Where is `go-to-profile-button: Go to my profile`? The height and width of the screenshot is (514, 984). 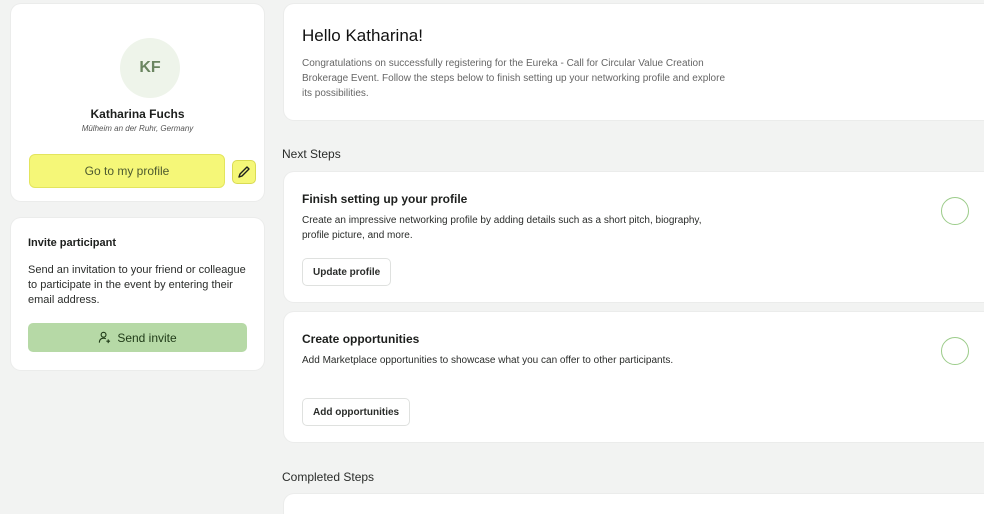 go-to-profile-button: Go to my profile is located at coordinates (127, 171).